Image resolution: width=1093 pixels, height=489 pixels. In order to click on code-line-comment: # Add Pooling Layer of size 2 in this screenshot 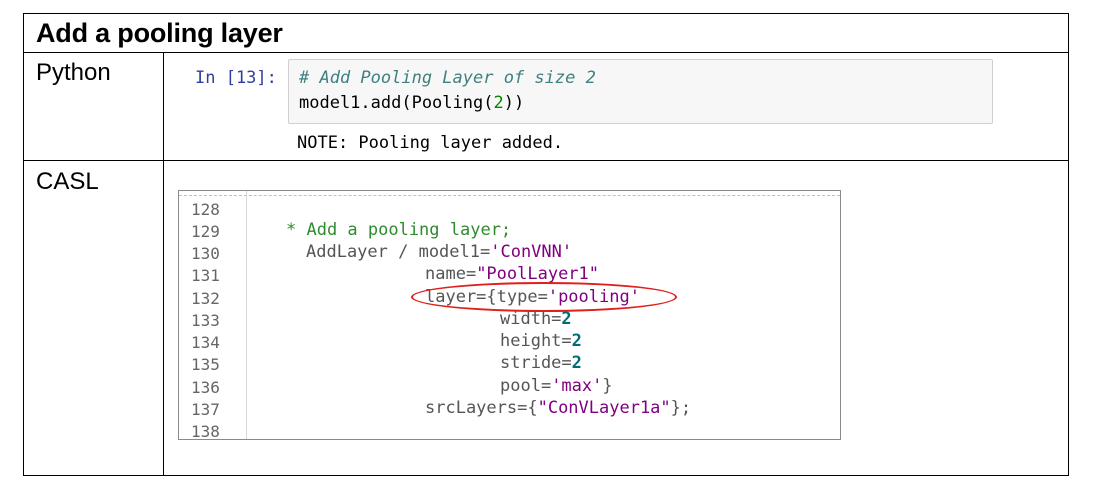, I will do `click(447, 78)`.